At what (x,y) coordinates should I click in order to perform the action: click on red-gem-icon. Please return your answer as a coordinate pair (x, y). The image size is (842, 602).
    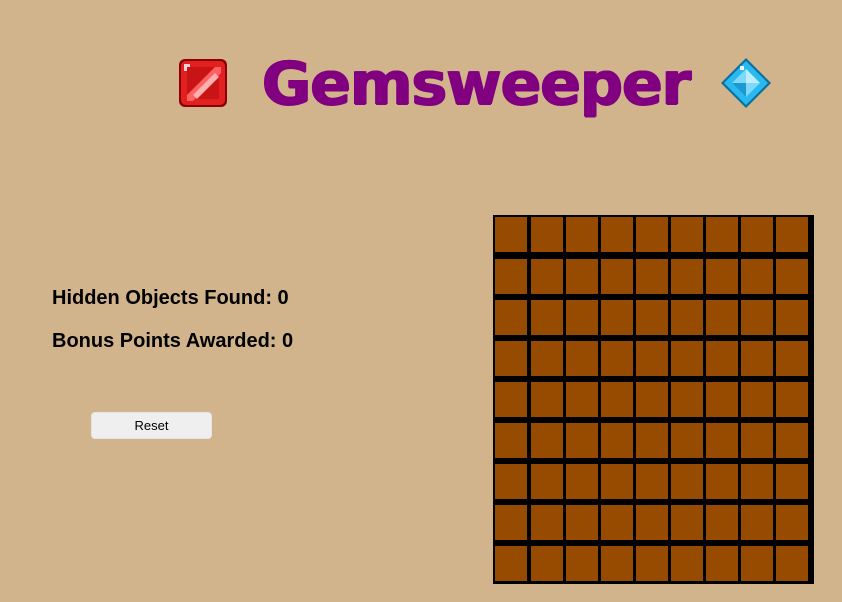
    Looking at the image, I should click on (203, 83).